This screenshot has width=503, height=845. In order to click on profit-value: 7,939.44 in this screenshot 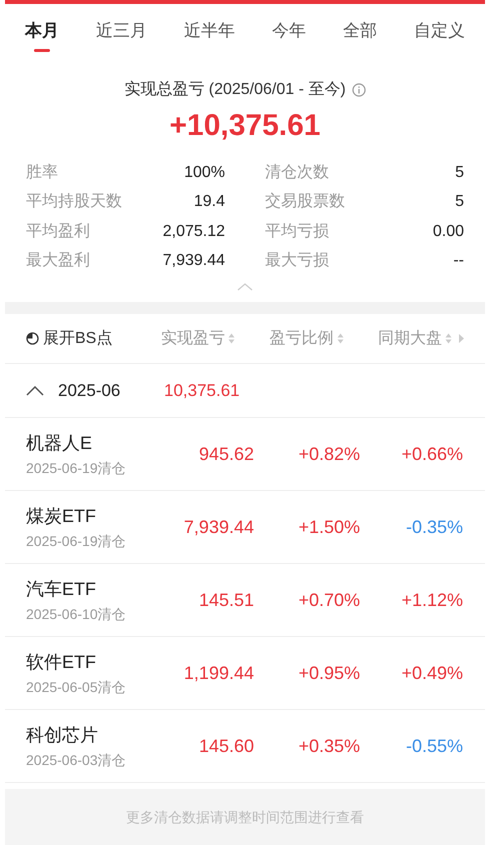, I will do `click(218, 527)`.